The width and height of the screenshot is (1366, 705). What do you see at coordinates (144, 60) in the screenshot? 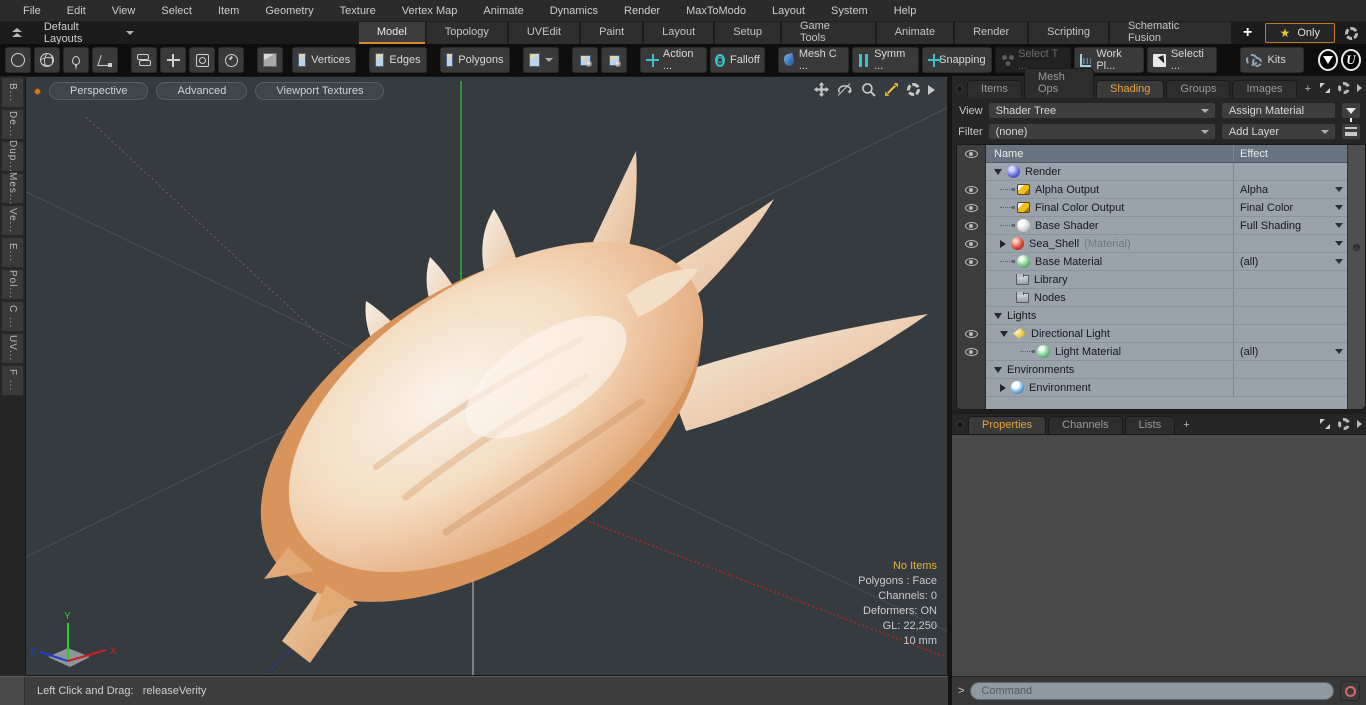
I see `arrange-tool-button` at bounding box center [144, 60].